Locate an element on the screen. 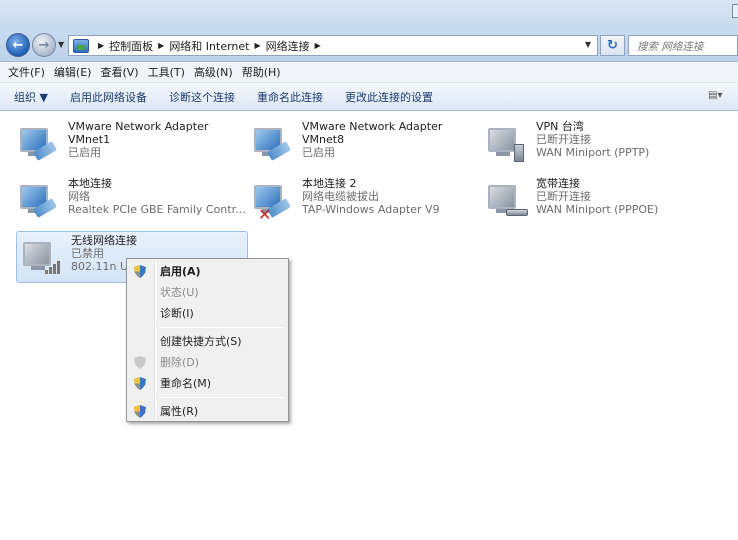 Image resolution: width=738 pixels, height=540 pixels. control-panel-icon is located at coordinates (81, 45).